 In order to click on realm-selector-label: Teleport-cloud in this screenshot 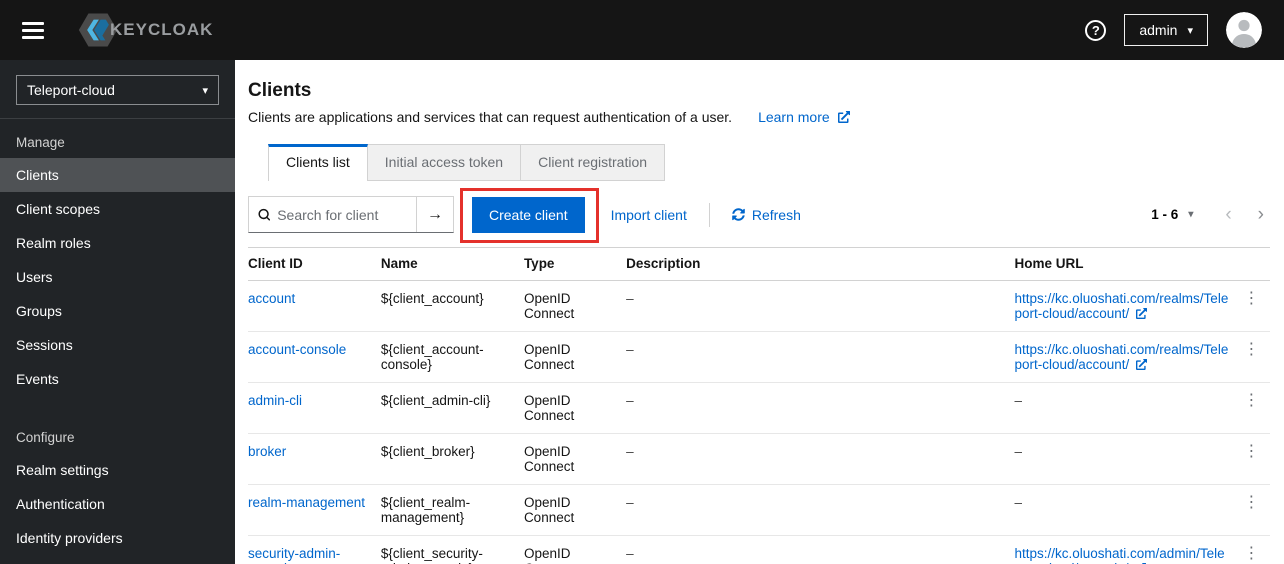, I will do `click(71, 90)`.